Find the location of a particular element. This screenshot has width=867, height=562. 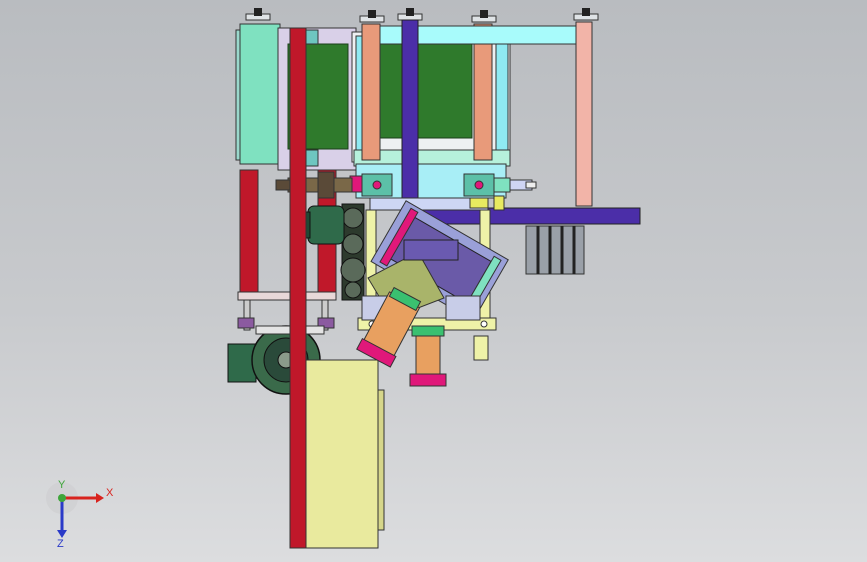

guide-plates is located at coordinates (555, 250).